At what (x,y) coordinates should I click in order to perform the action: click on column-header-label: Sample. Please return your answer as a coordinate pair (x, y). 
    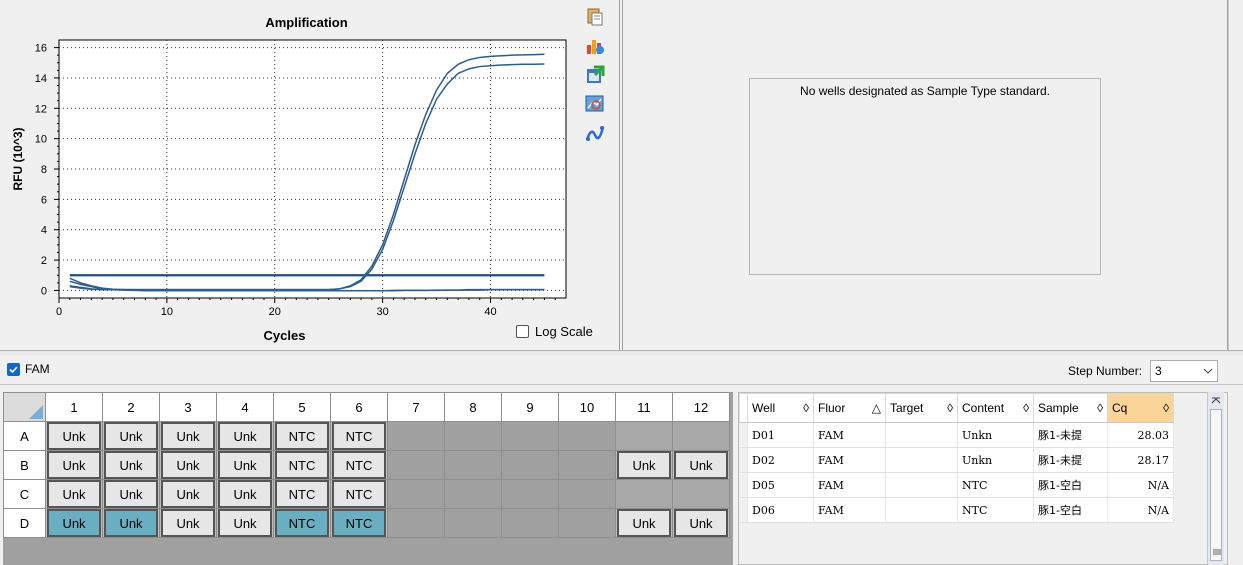
    Looking at the image, I should click on (1058, 408).